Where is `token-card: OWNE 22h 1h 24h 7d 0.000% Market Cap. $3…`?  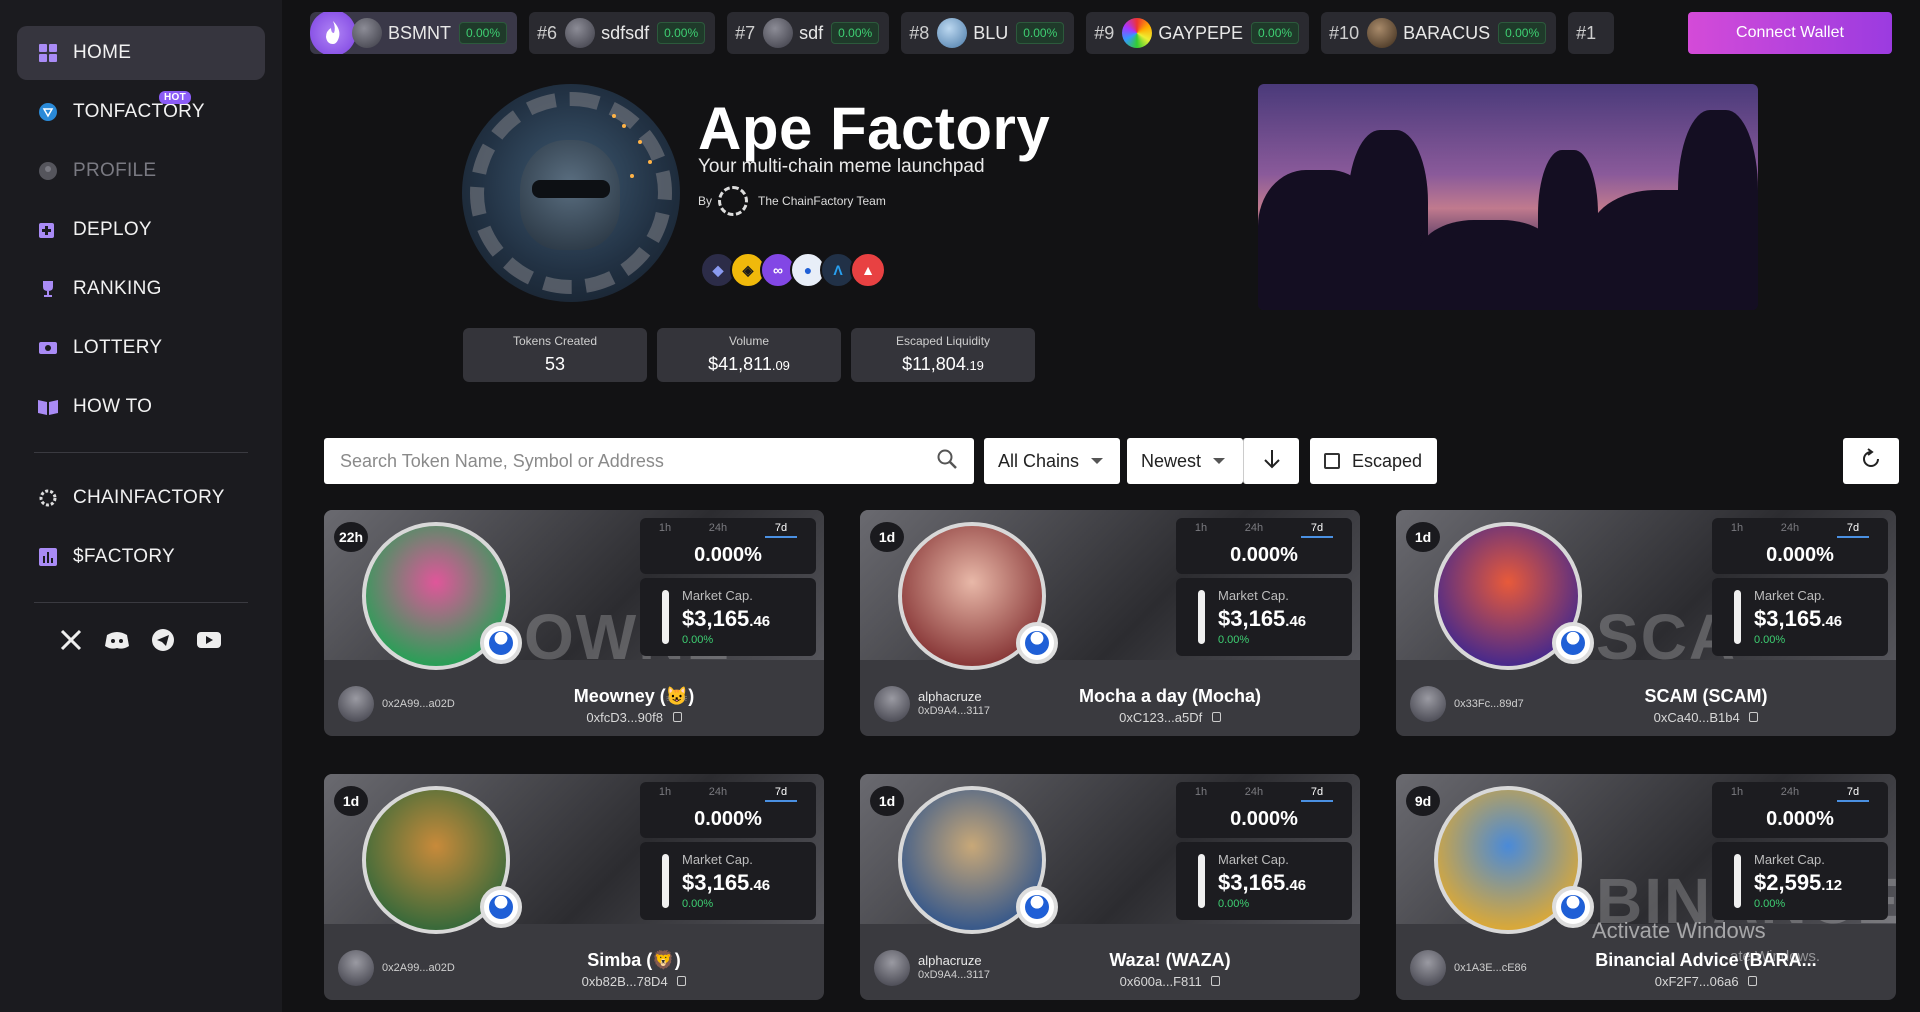
token-card: OWNE 22h 1h 24h 7d 0.000% Market Cap. $3… is located at coordinates (574, 623).